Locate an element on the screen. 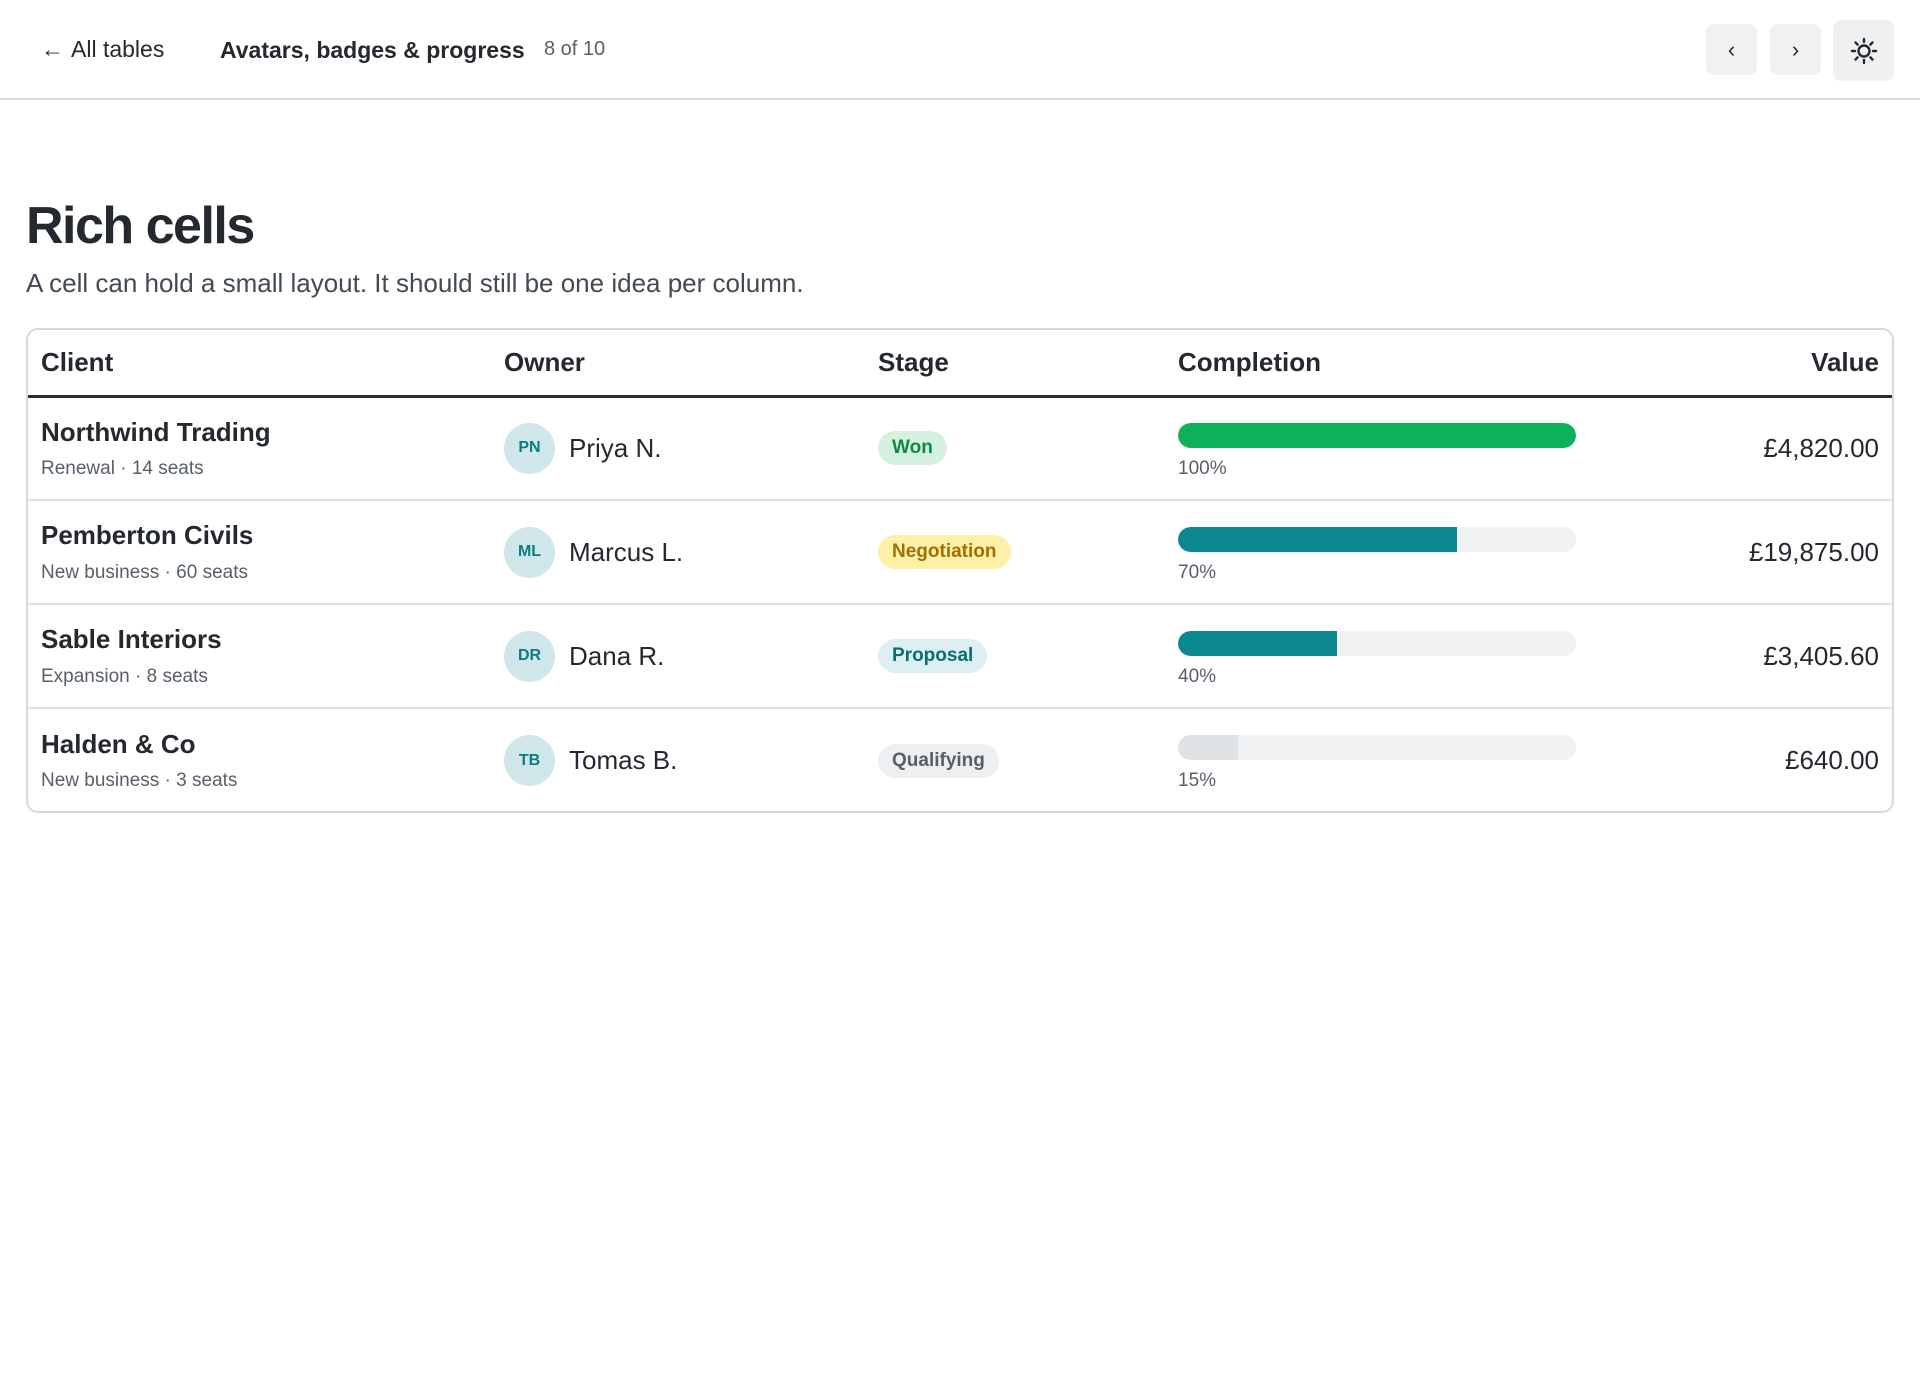  back-link-label: All tables is located at coordinates (118, 49).